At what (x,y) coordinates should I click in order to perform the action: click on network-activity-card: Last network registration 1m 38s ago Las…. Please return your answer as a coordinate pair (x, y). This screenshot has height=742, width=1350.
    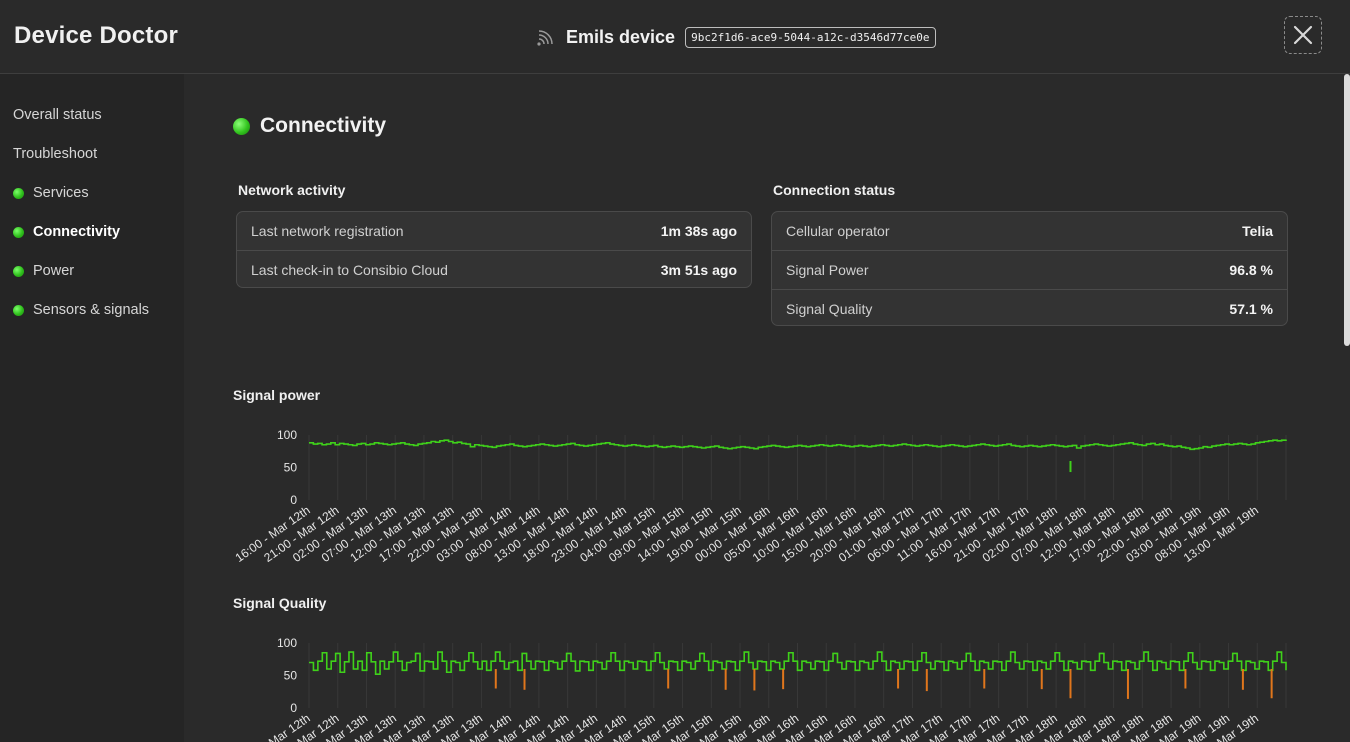
    Looking at the image, I should click on (494, 249).